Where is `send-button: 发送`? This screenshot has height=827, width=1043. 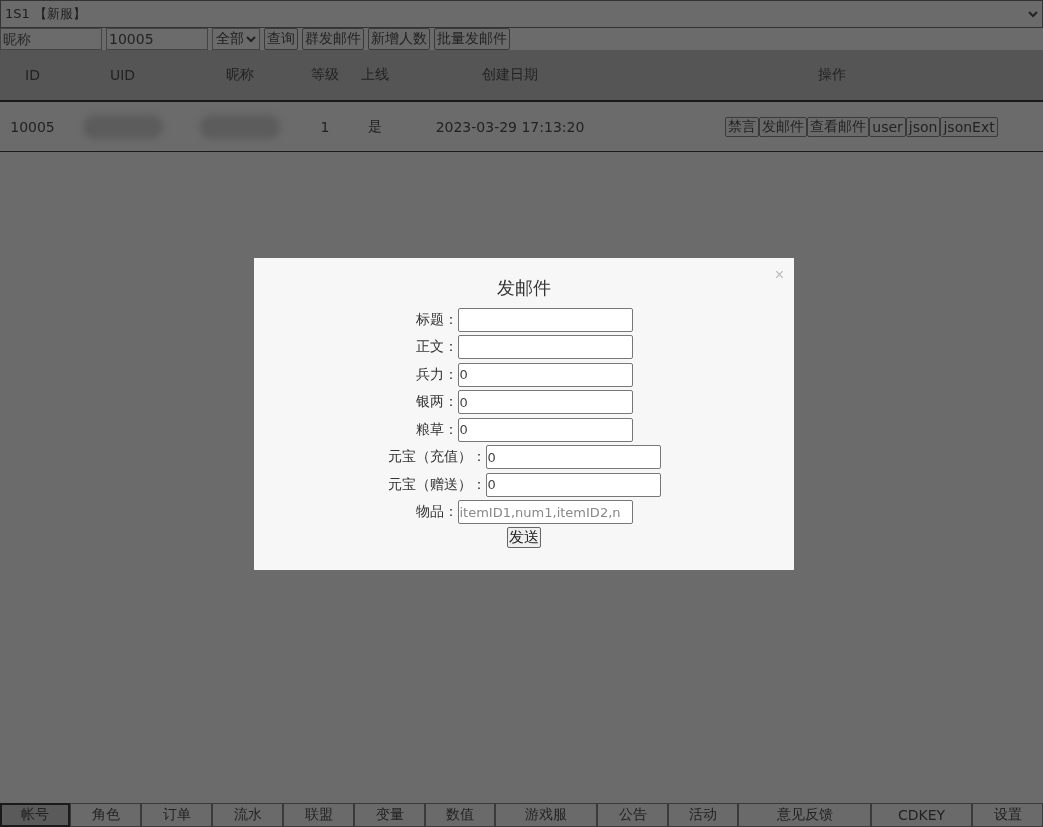
send-button: 发送 is located at coordinates (524, 537).